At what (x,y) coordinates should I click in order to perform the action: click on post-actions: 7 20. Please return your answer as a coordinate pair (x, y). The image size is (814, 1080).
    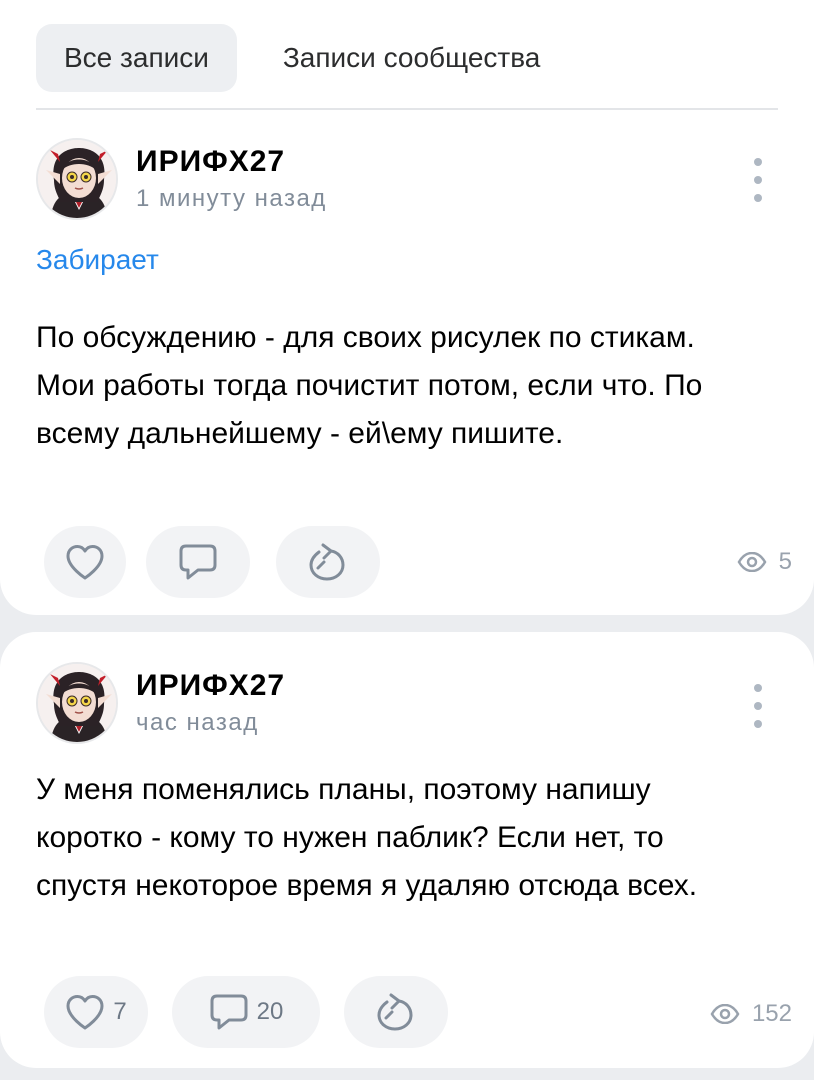
    Looking at the image, I should click on (246, 1012).